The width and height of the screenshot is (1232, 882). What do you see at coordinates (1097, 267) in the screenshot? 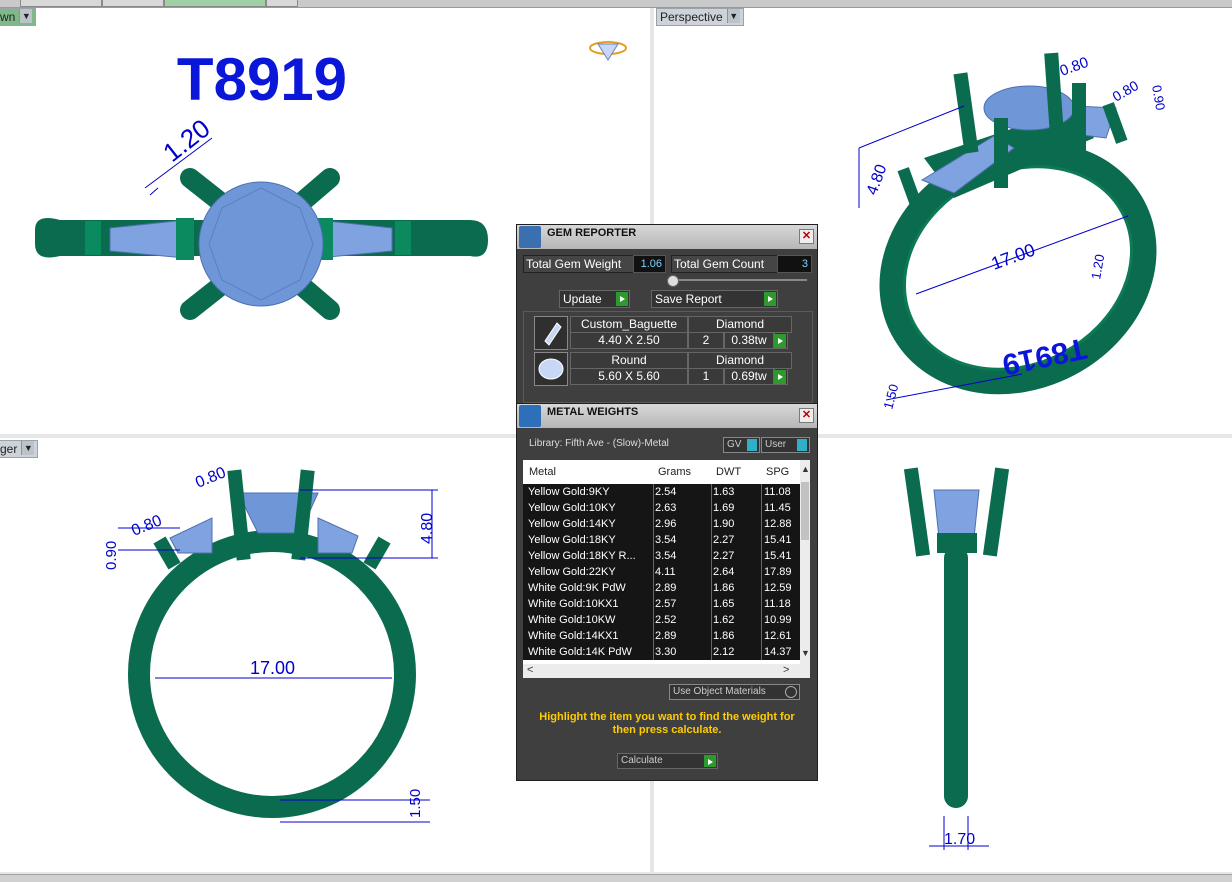
I see `dimension-shank-a: 1.20` at bounding box center [1097, 267].